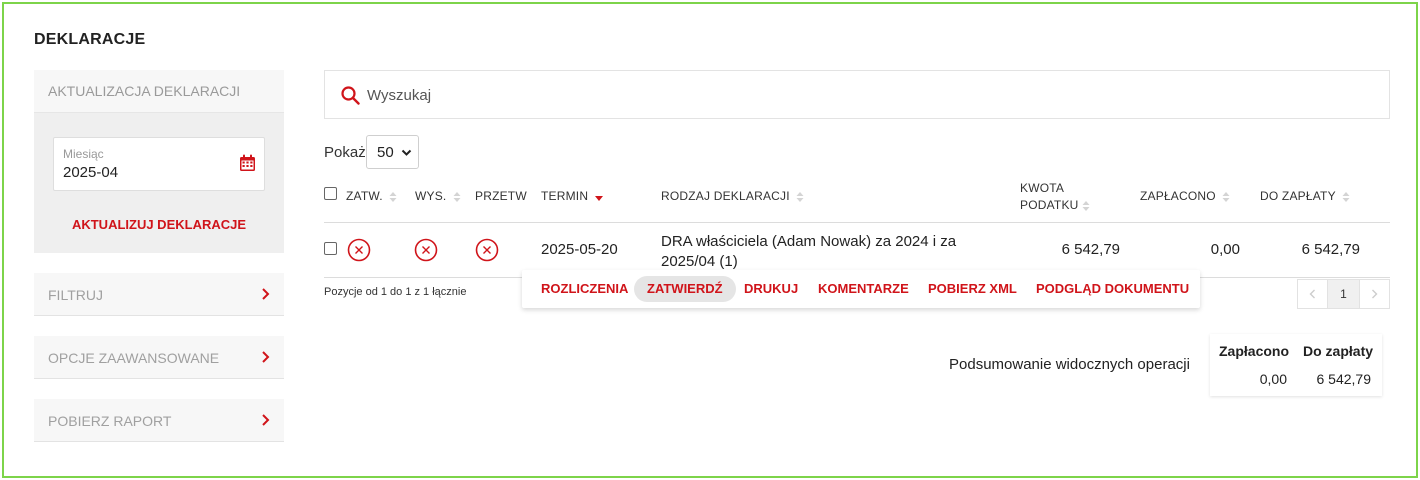 This screenshot has width=1420, height=480. I want to click on column-header-label: PRZETW, so click(501, 196).